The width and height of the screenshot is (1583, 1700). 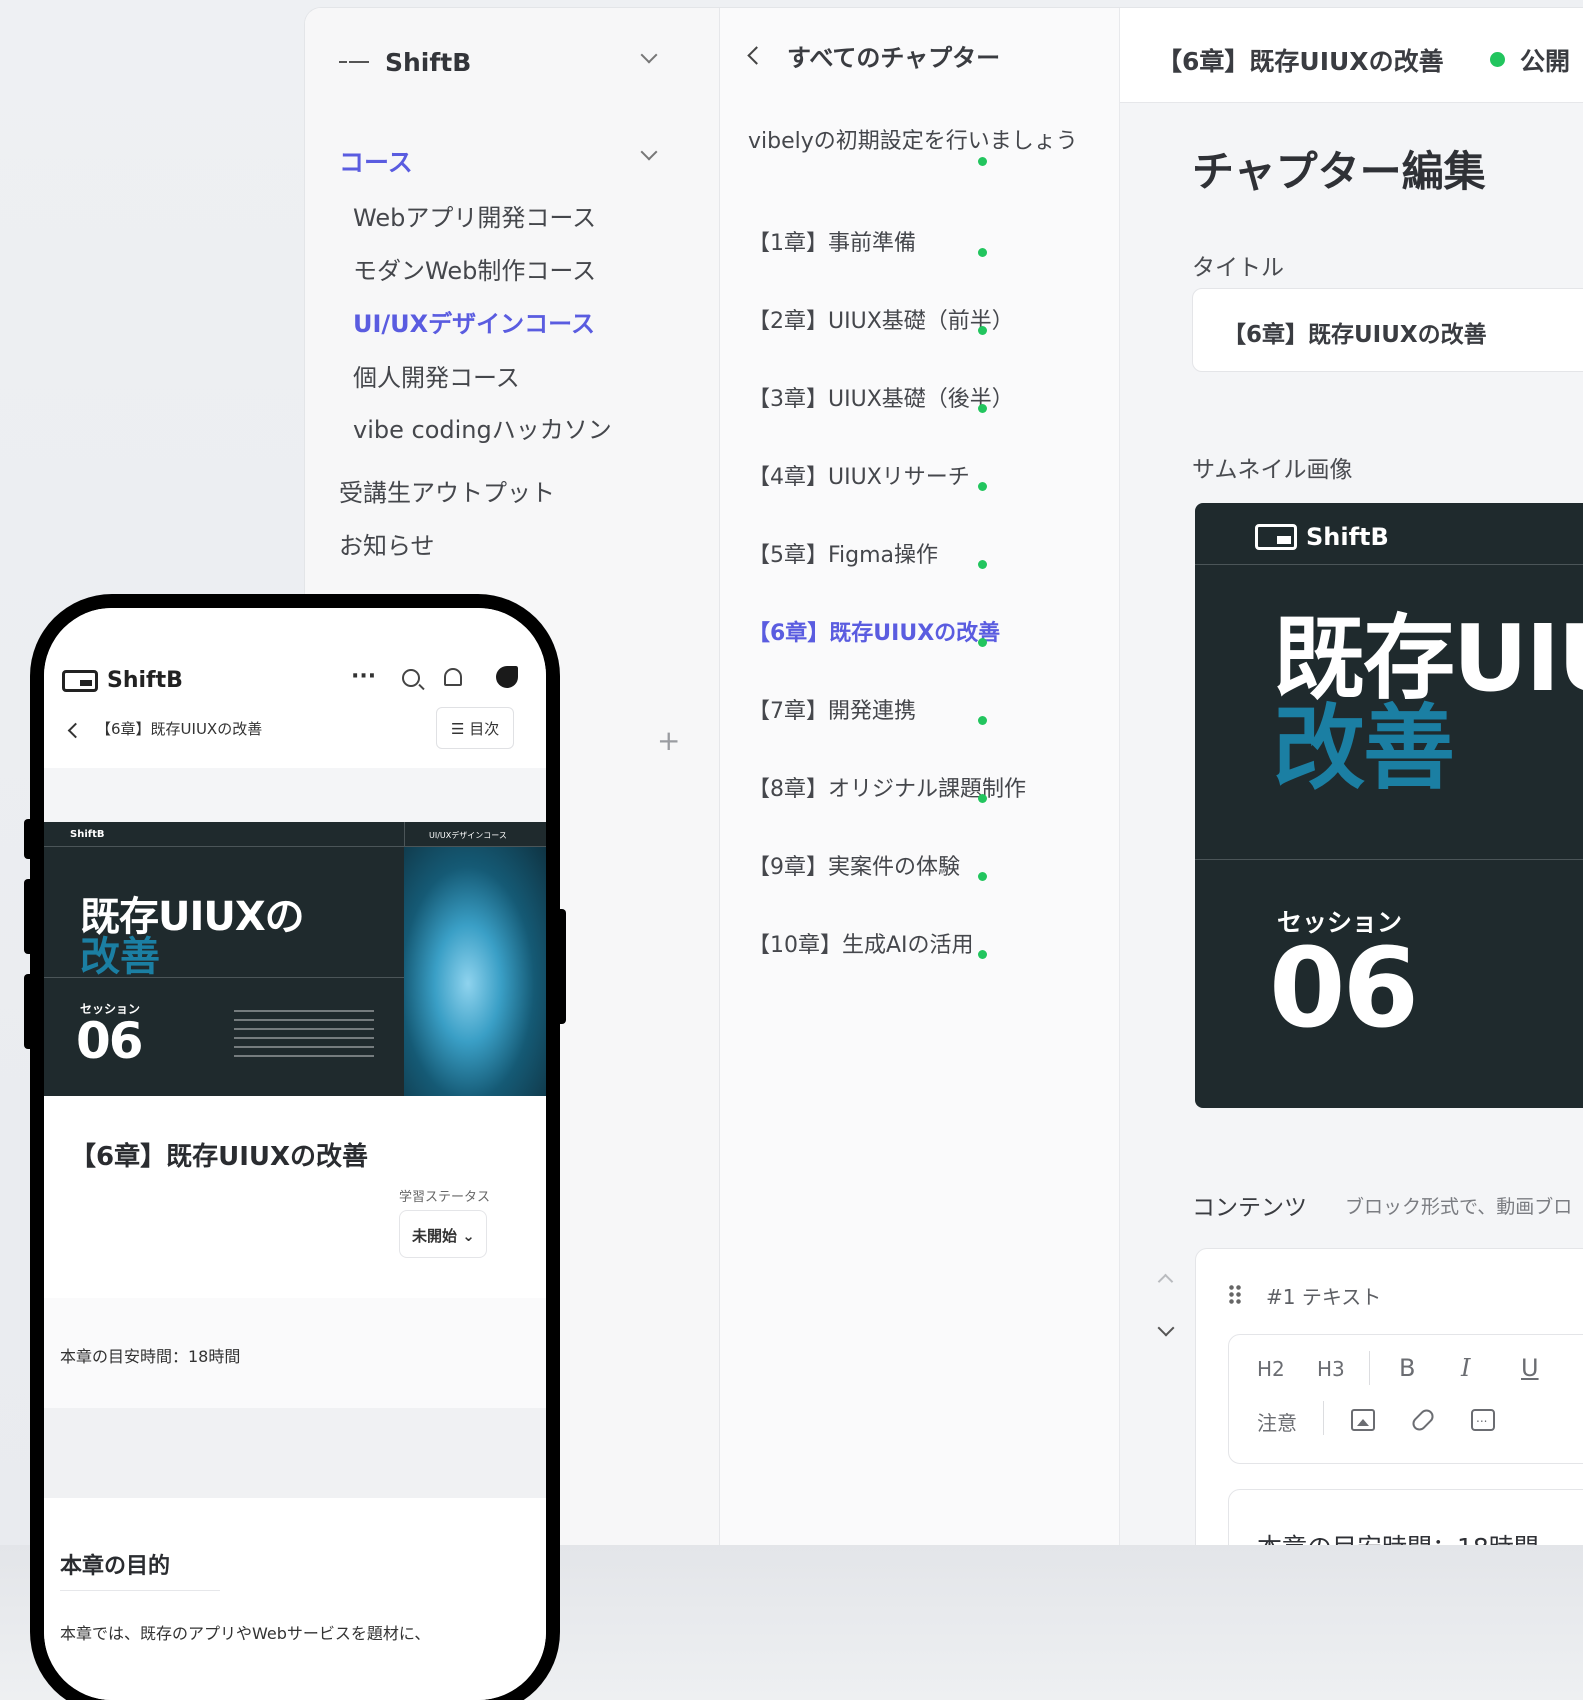 I want to click on toc-button: ☰ 目次, so click(x=475, y=728).